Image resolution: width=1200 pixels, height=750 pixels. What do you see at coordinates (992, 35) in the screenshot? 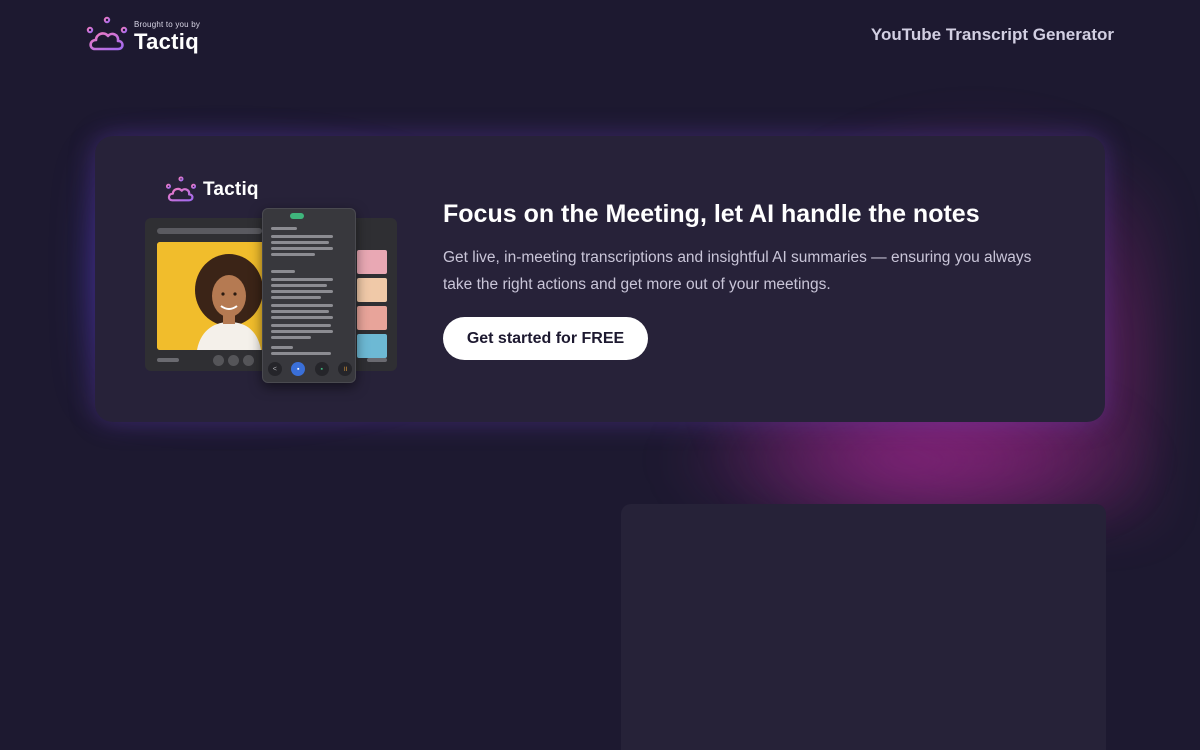
I see `youtube-transcript-generator-link: YouTube Transcript Generator` at bounding box center [992, 35].